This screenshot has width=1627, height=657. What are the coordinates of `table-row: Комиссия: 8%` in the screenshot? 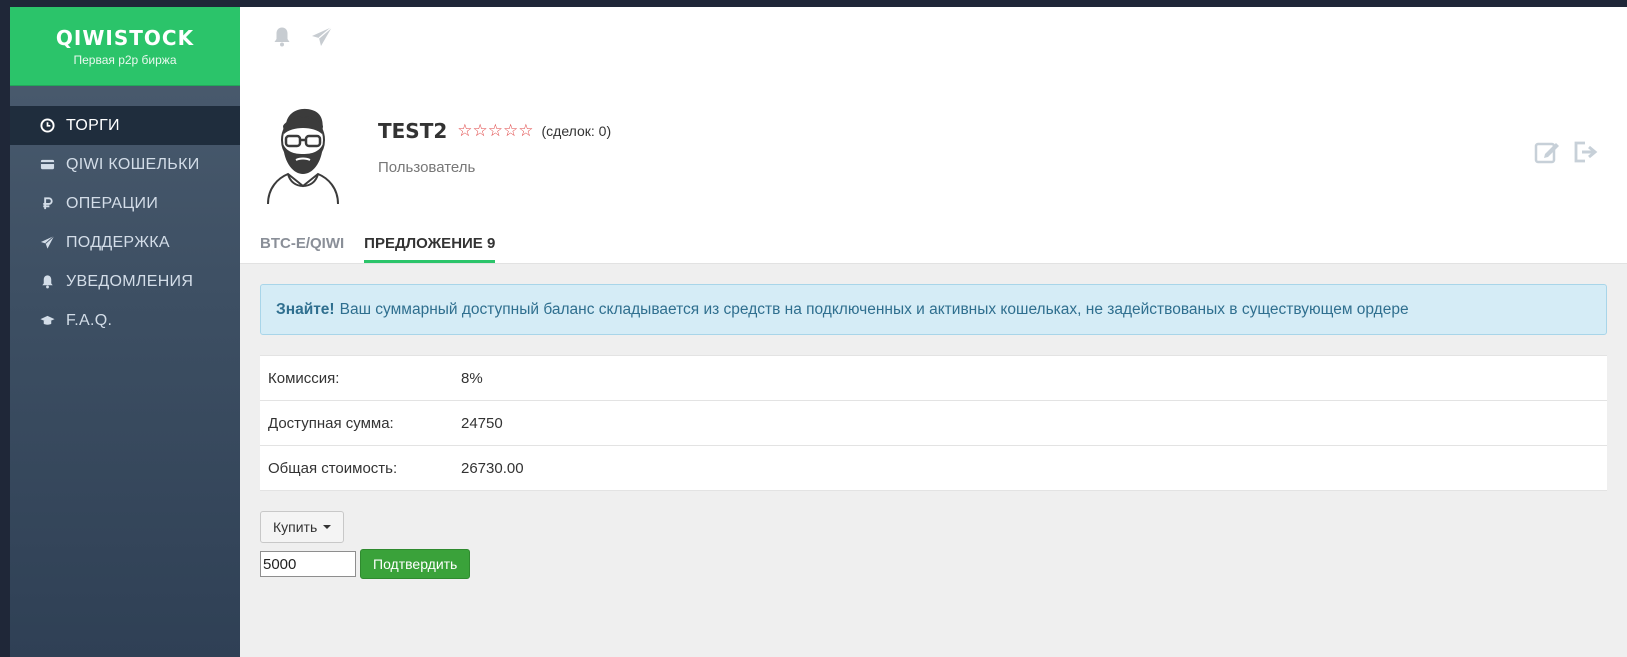 It's located at (933, 378).